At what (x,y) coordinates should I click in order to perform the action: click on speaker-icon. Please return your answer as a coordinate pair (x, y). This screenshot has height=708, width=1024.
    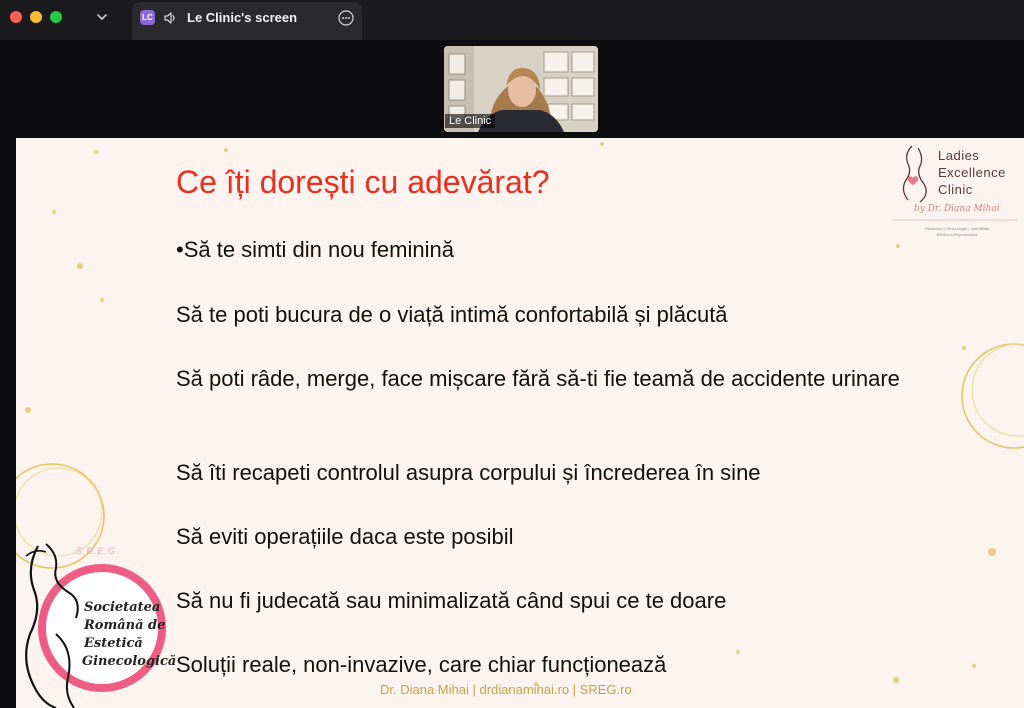
    Looking at the image, I should click on (170, 18).